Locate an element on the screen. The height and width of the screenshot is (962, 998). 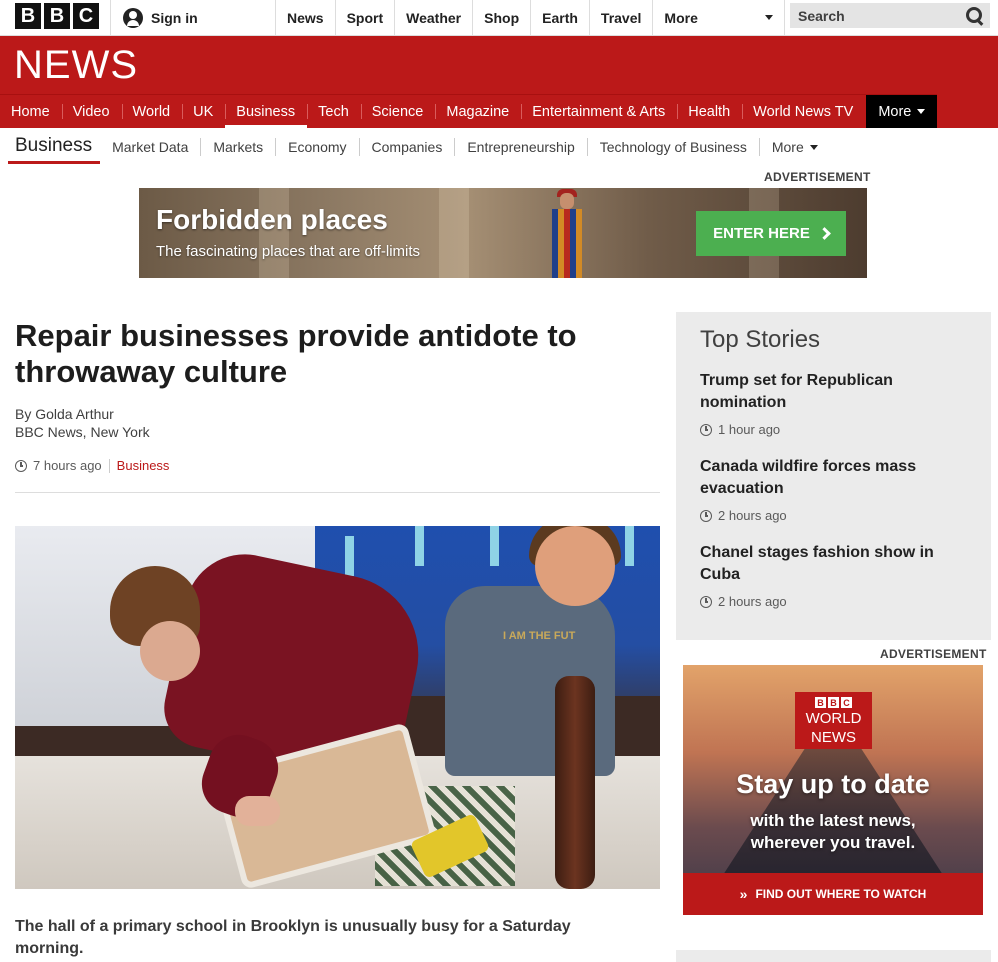
article-meta: 7 hours ago Business is located at coordinates (92, 465).